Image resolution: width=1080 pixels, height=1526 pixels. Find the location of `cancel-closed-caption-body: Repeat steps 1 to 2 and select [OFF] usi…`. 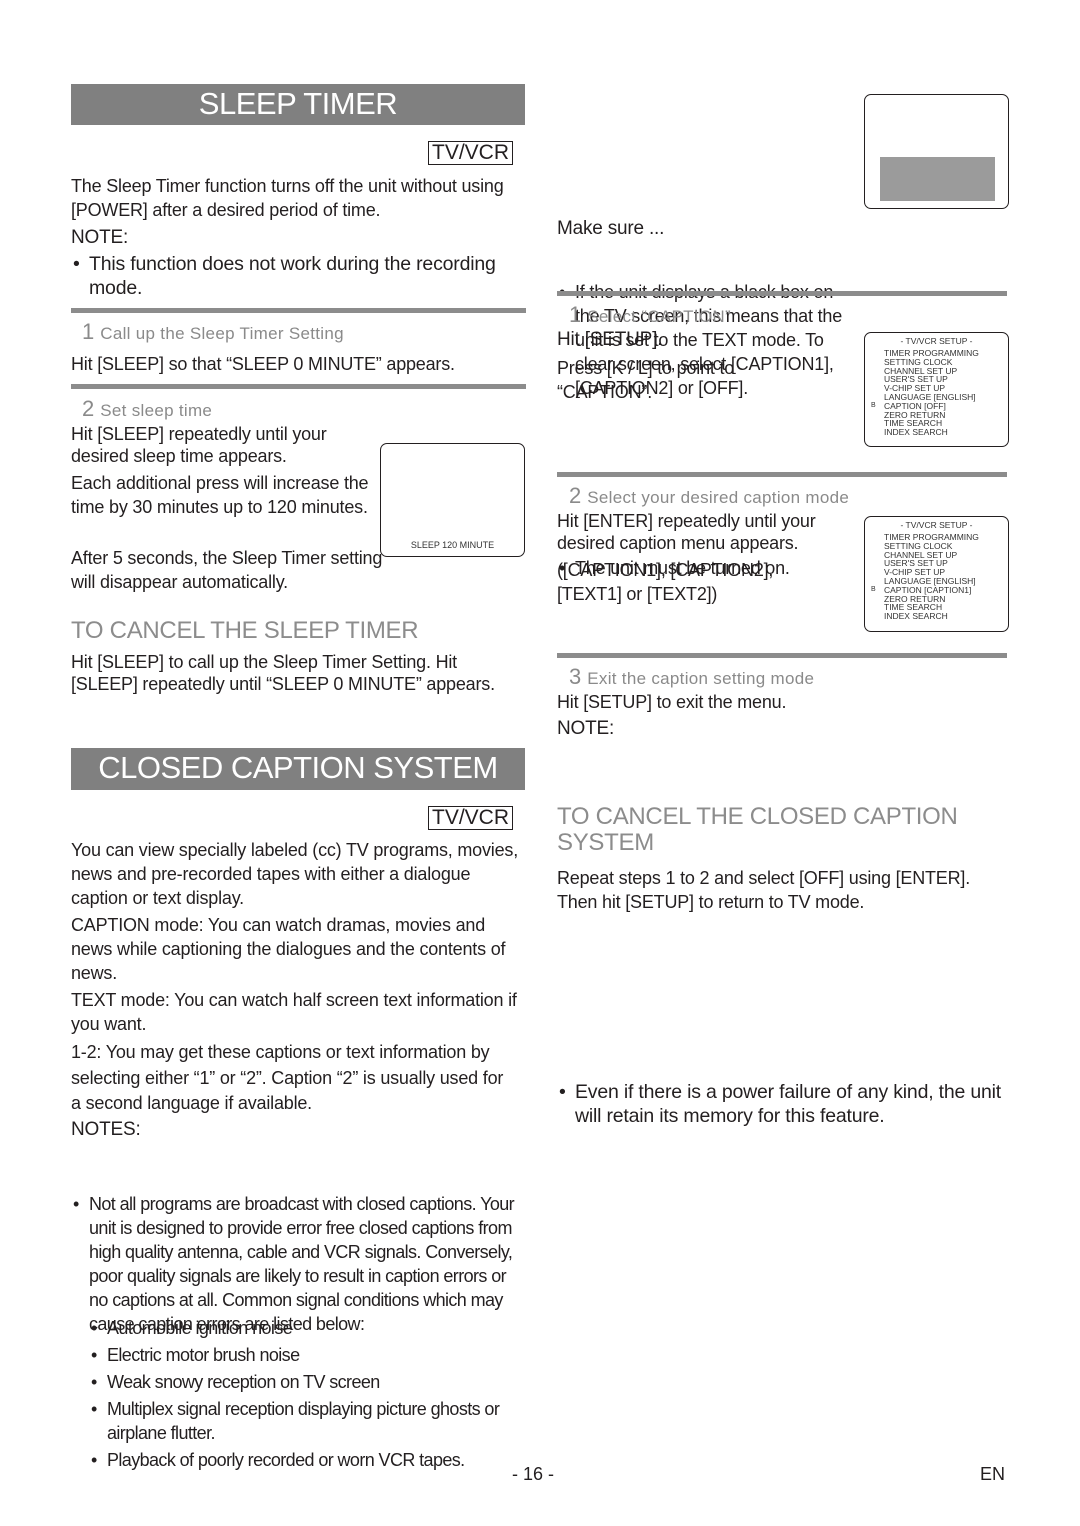

cancel-closed-caption-body: Repeat steps 1 to 2 and select [OFF] usi… is located at coordinates (763, 890).